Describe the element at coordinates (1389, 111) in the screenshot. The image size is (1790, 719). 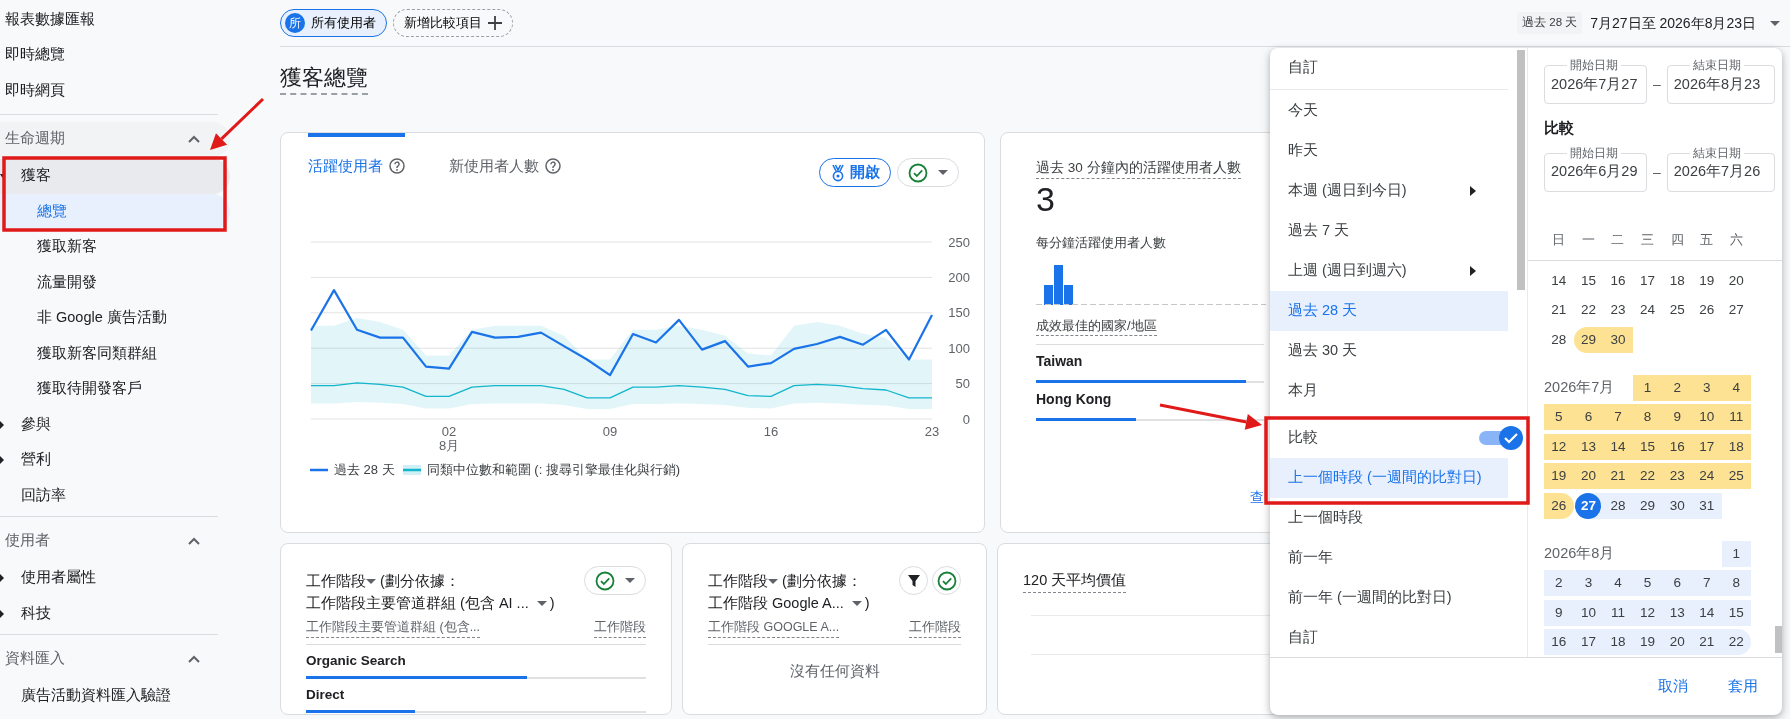
I see `menu-item: 今天` at that location.